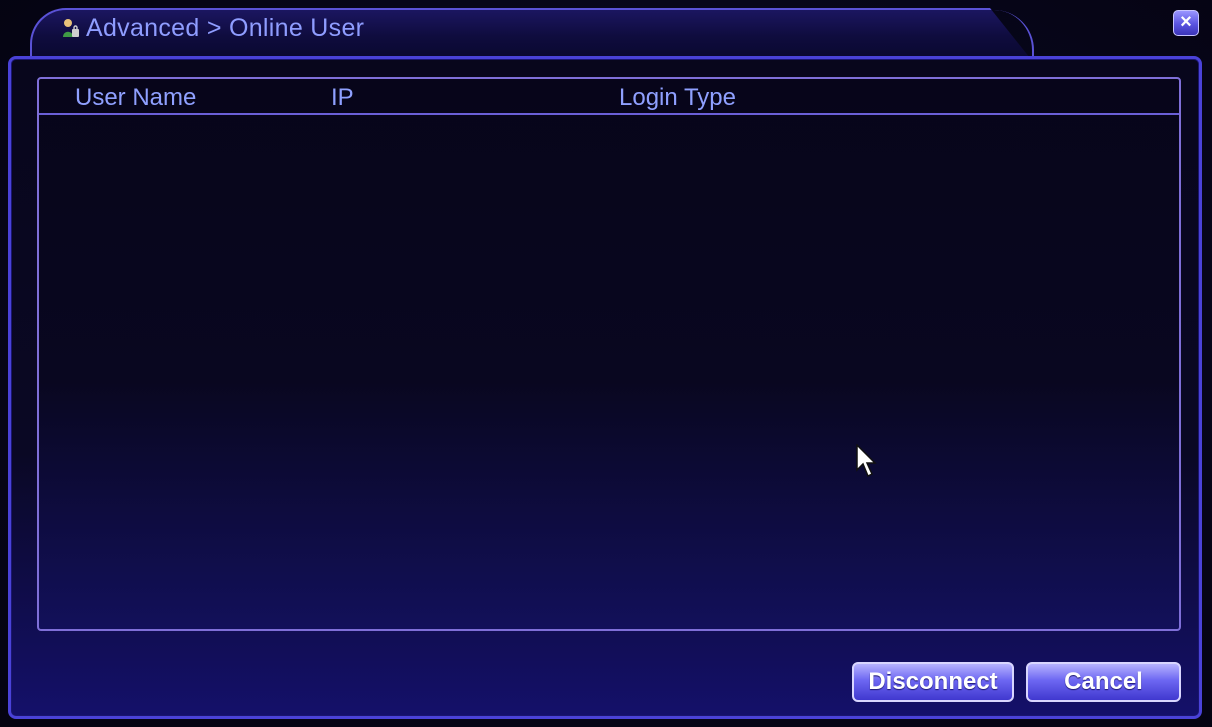 This screenshot has width=1212, height=727. I want to click on window-title-text: Advanced > Online User, so click(225, 27).